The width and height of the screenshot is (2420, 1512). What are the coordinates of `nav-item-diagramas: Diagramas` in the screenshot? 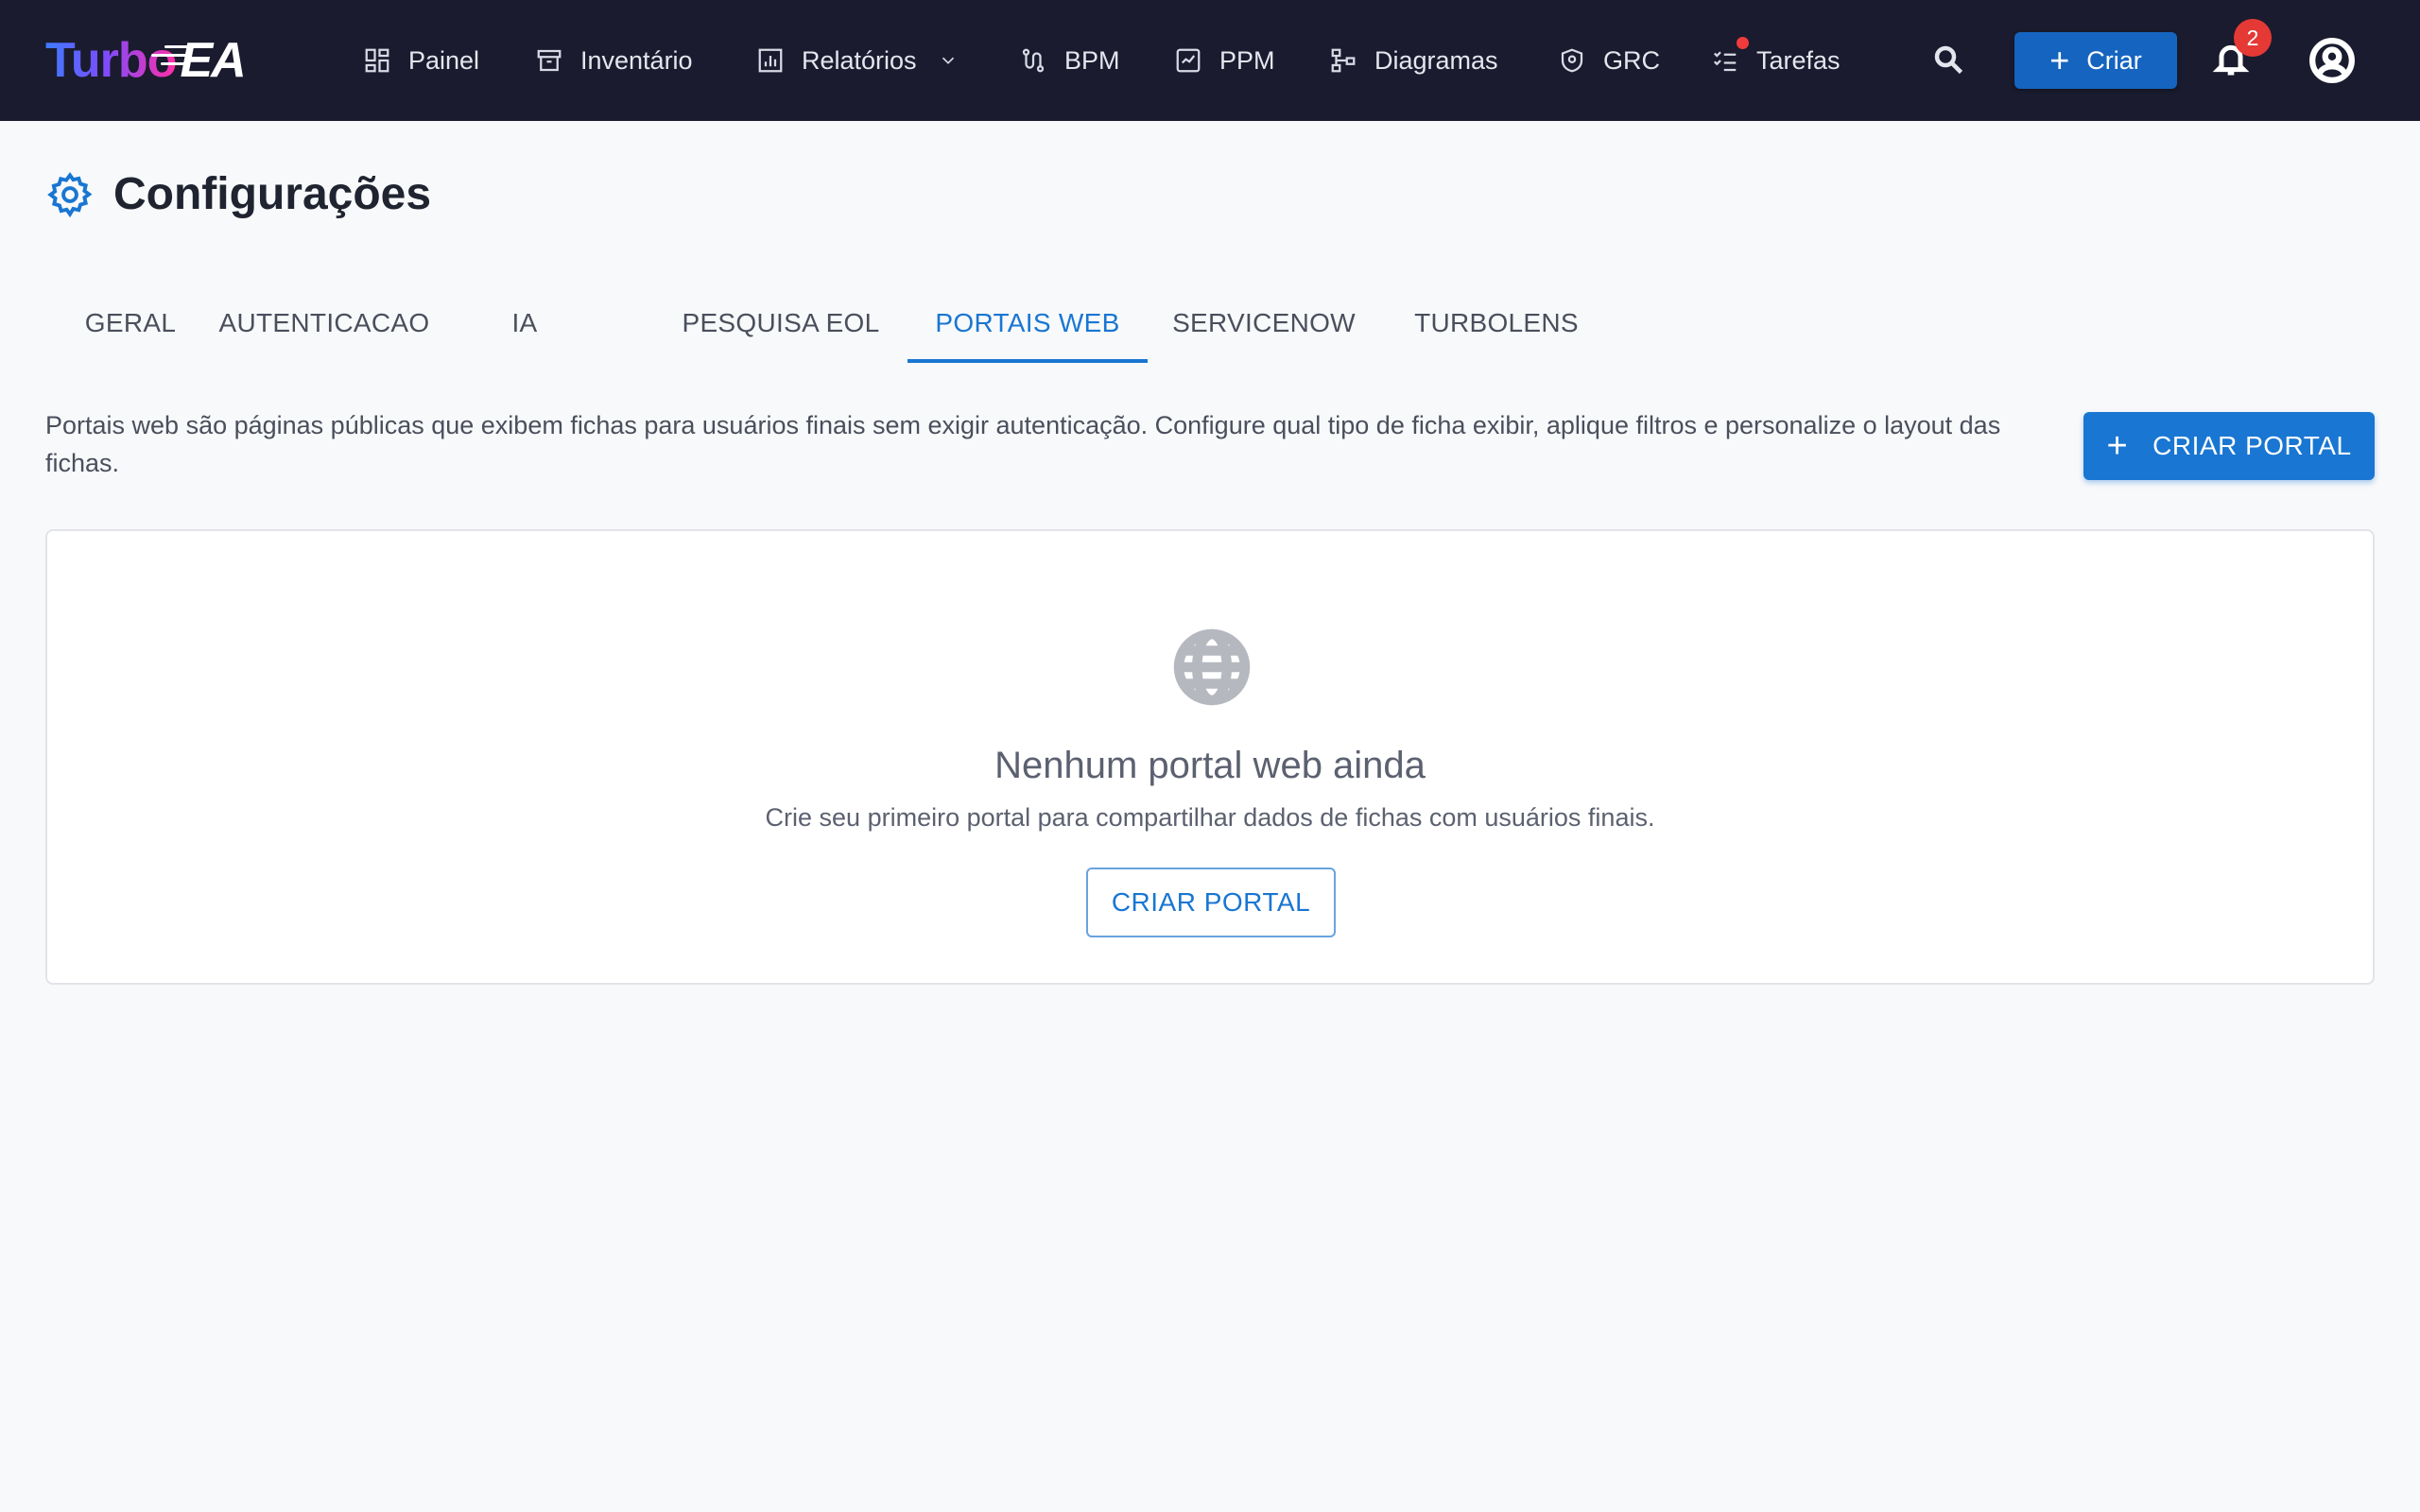 It's located at (1413, 60).